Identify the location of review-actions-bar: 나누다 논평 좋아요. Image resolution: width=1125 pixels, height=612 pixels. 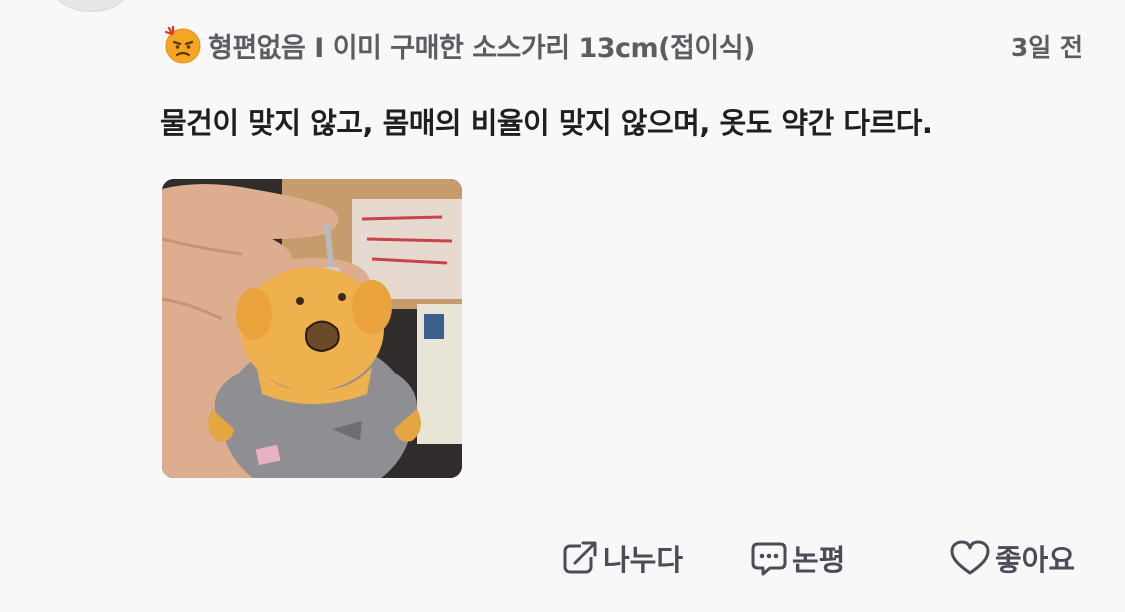
(562, 560).